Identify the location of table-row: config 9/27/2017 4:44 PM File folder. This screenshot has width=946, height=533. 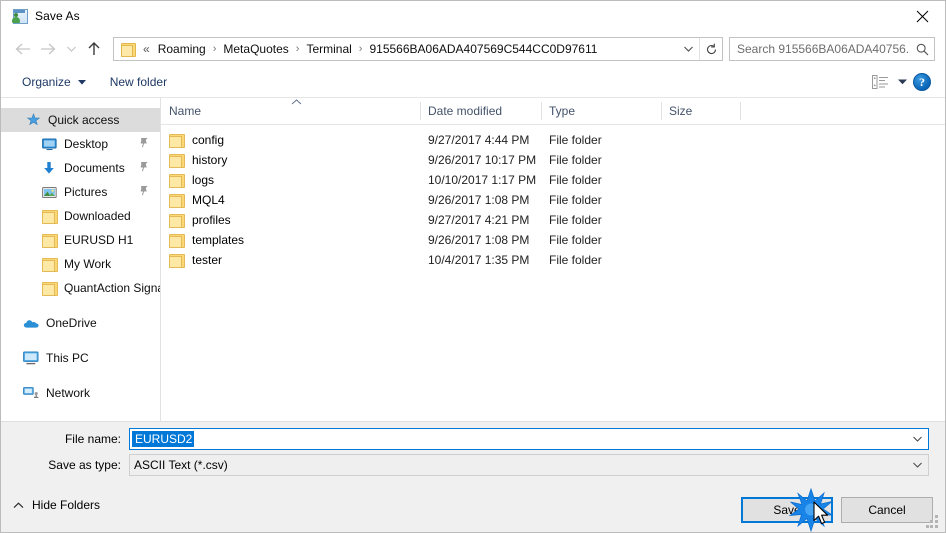
(553, 140).